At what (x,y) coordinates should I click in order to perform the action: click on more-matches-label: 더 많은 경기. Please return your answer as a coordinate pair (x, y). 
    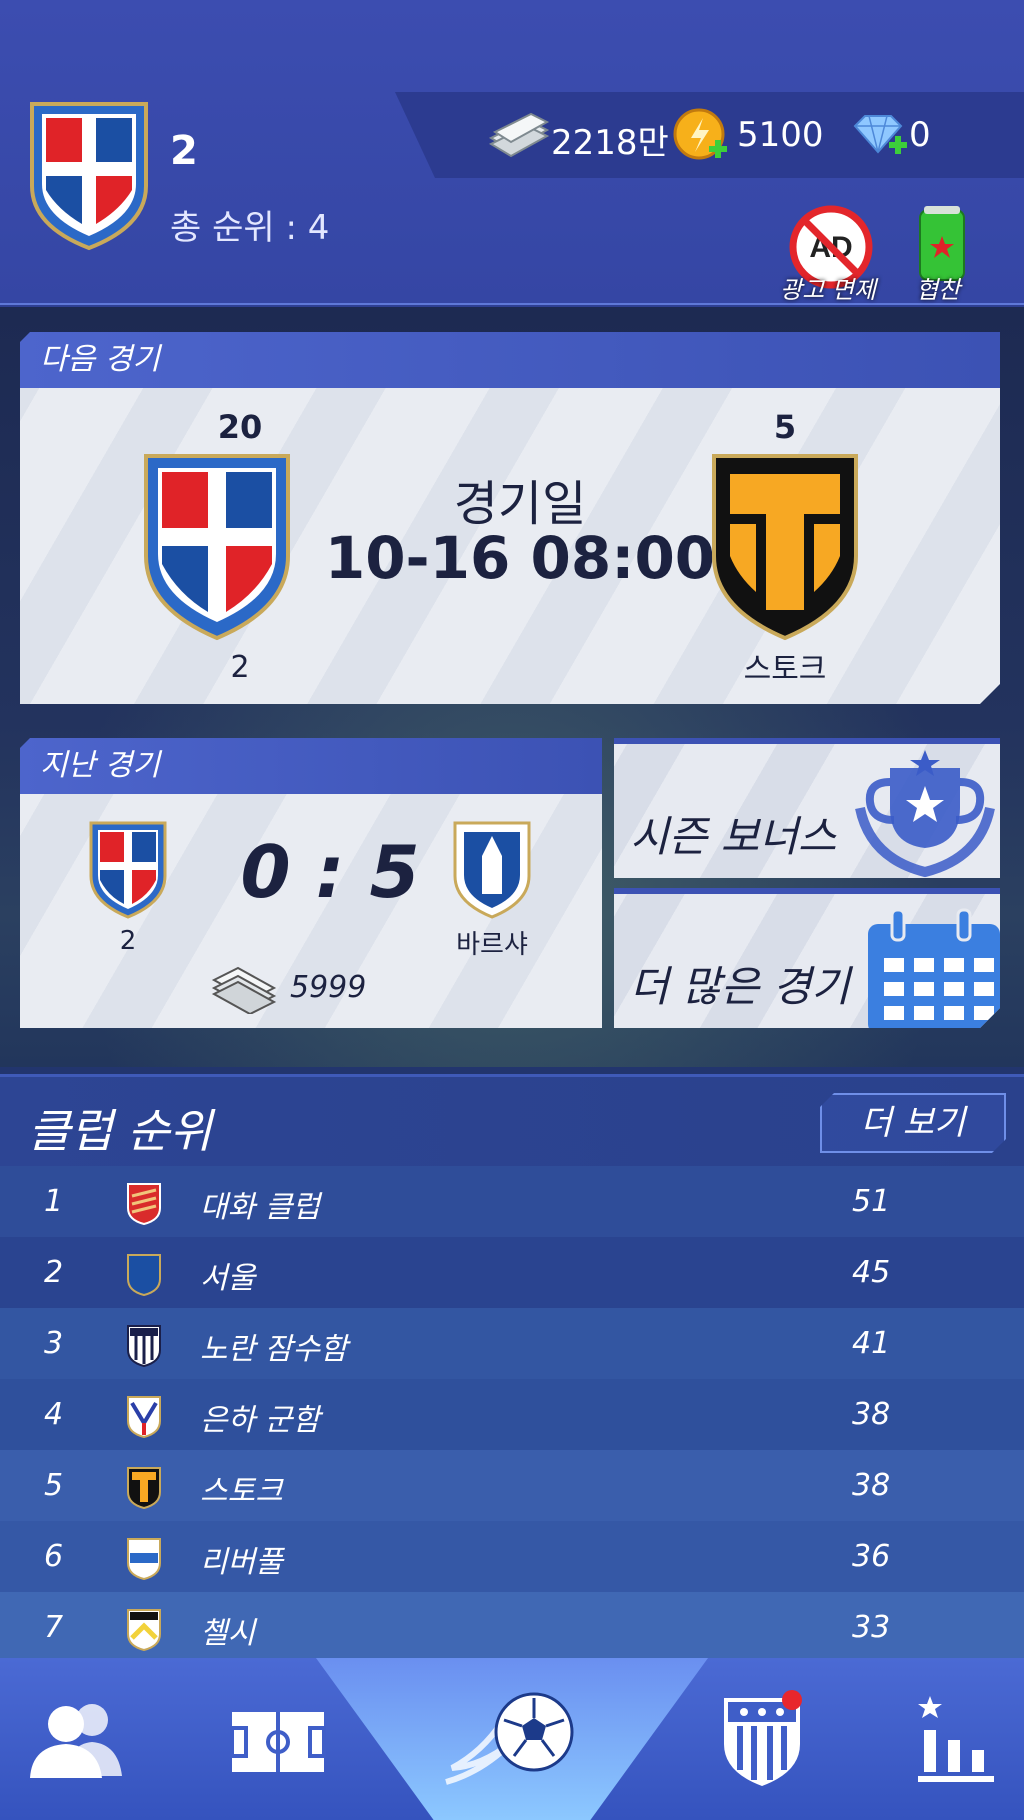
    Looking at the image, I should click on (740, 986).